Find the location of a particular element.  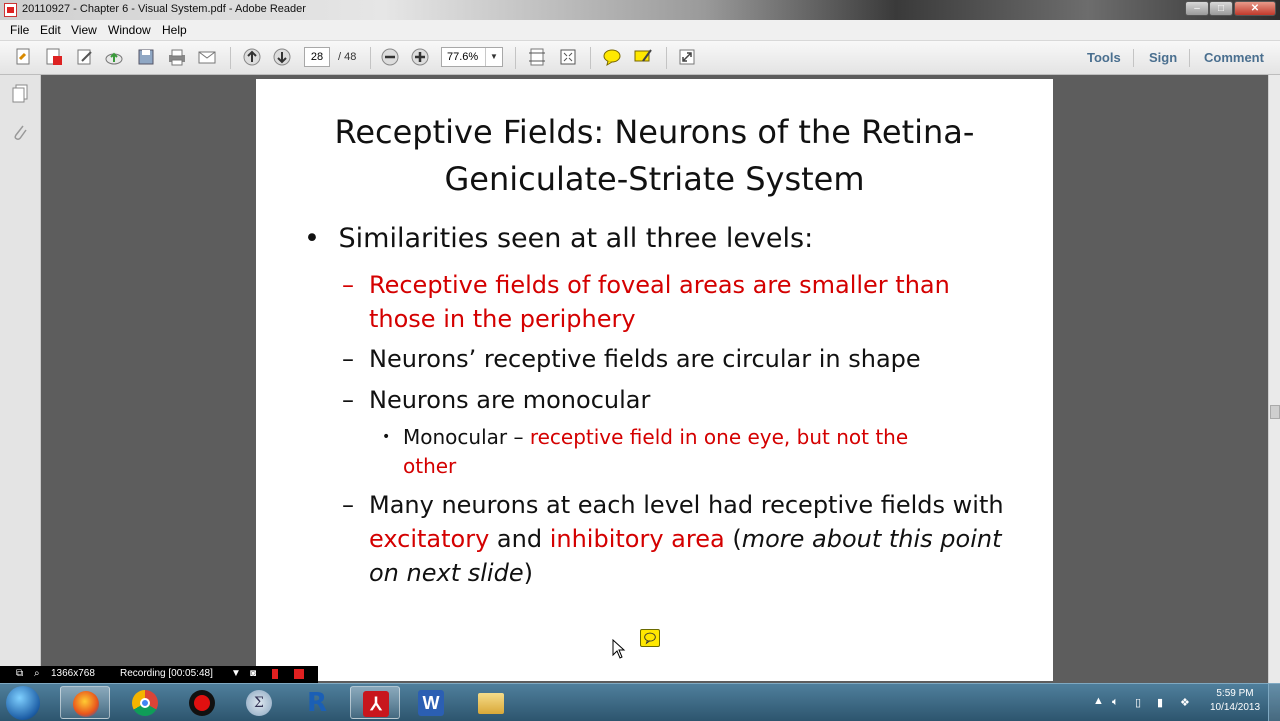

taskbar-item-recorder is located at coordinates (202, 702).